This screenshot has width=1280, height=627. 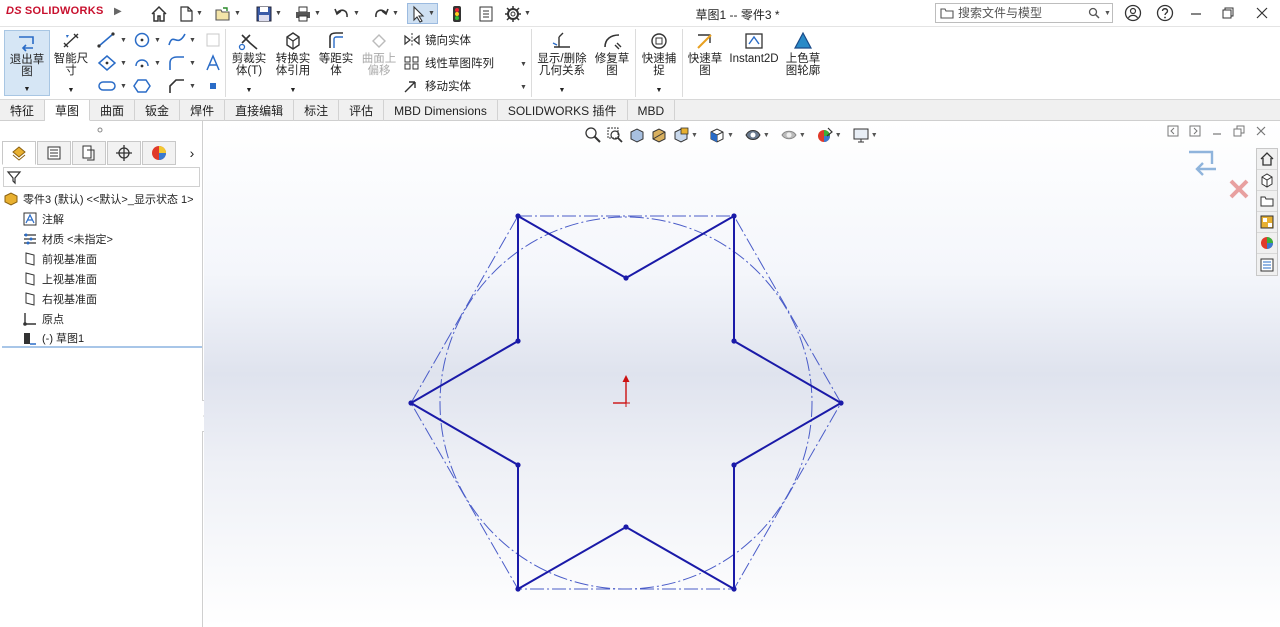 What do you see at coordinates (113, 110) in the screenshot?
I see `tab-surfaces: 曲面` at bounding box center [113, 110].